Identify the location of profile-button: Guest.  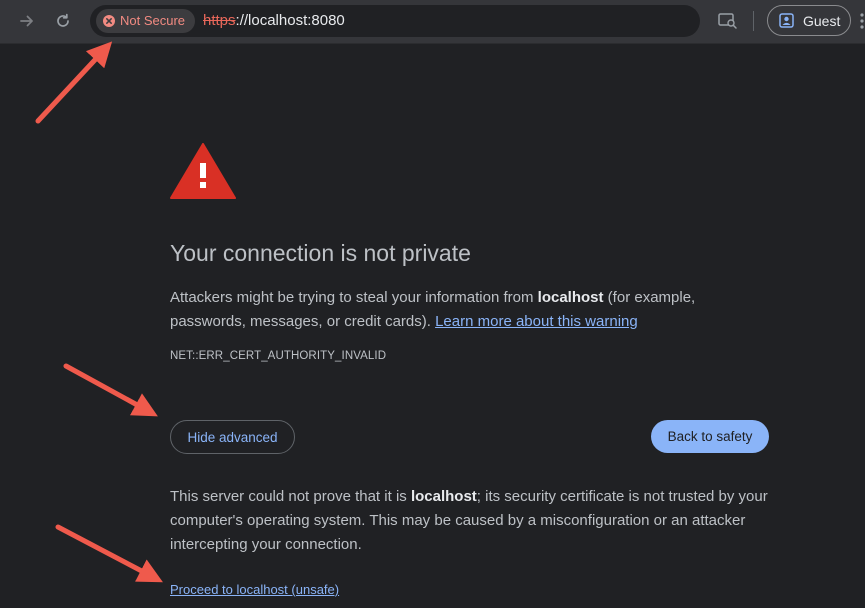
(809, 20).